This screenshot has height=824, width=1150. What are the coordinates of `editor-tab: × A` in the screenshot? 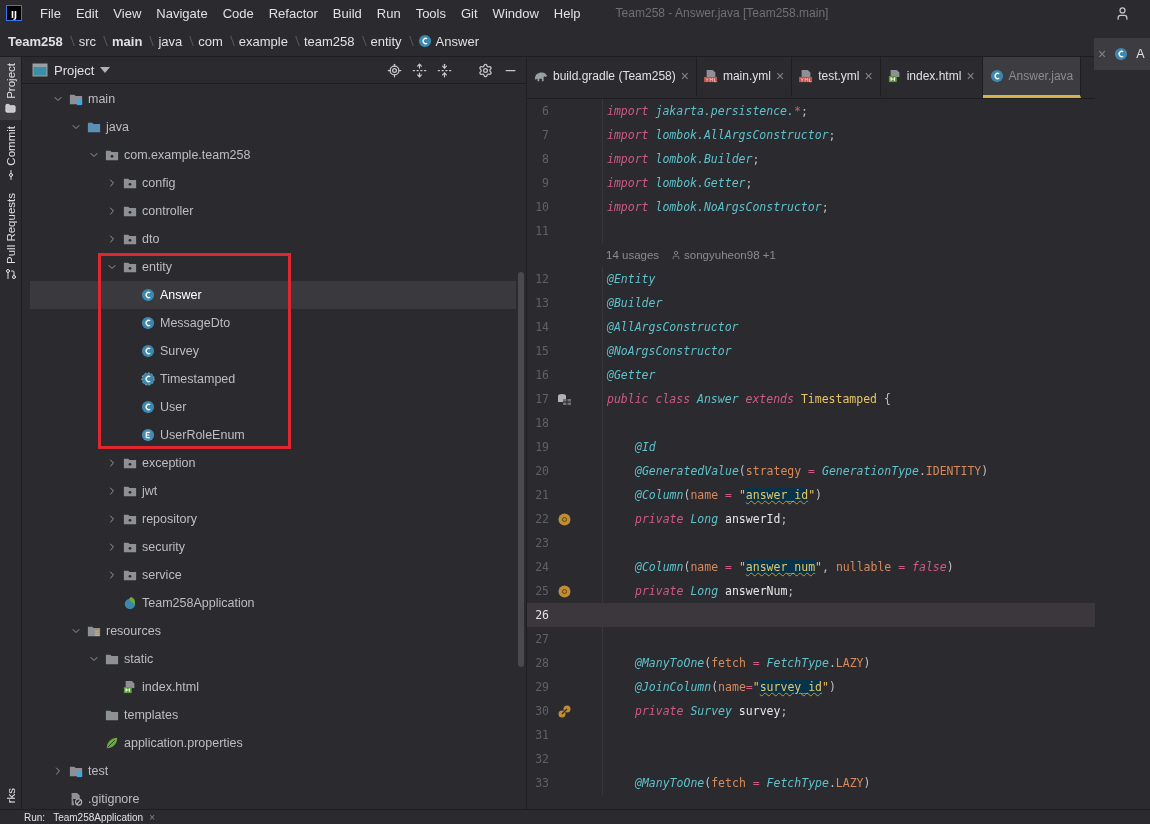 It's located at (1122, 54).